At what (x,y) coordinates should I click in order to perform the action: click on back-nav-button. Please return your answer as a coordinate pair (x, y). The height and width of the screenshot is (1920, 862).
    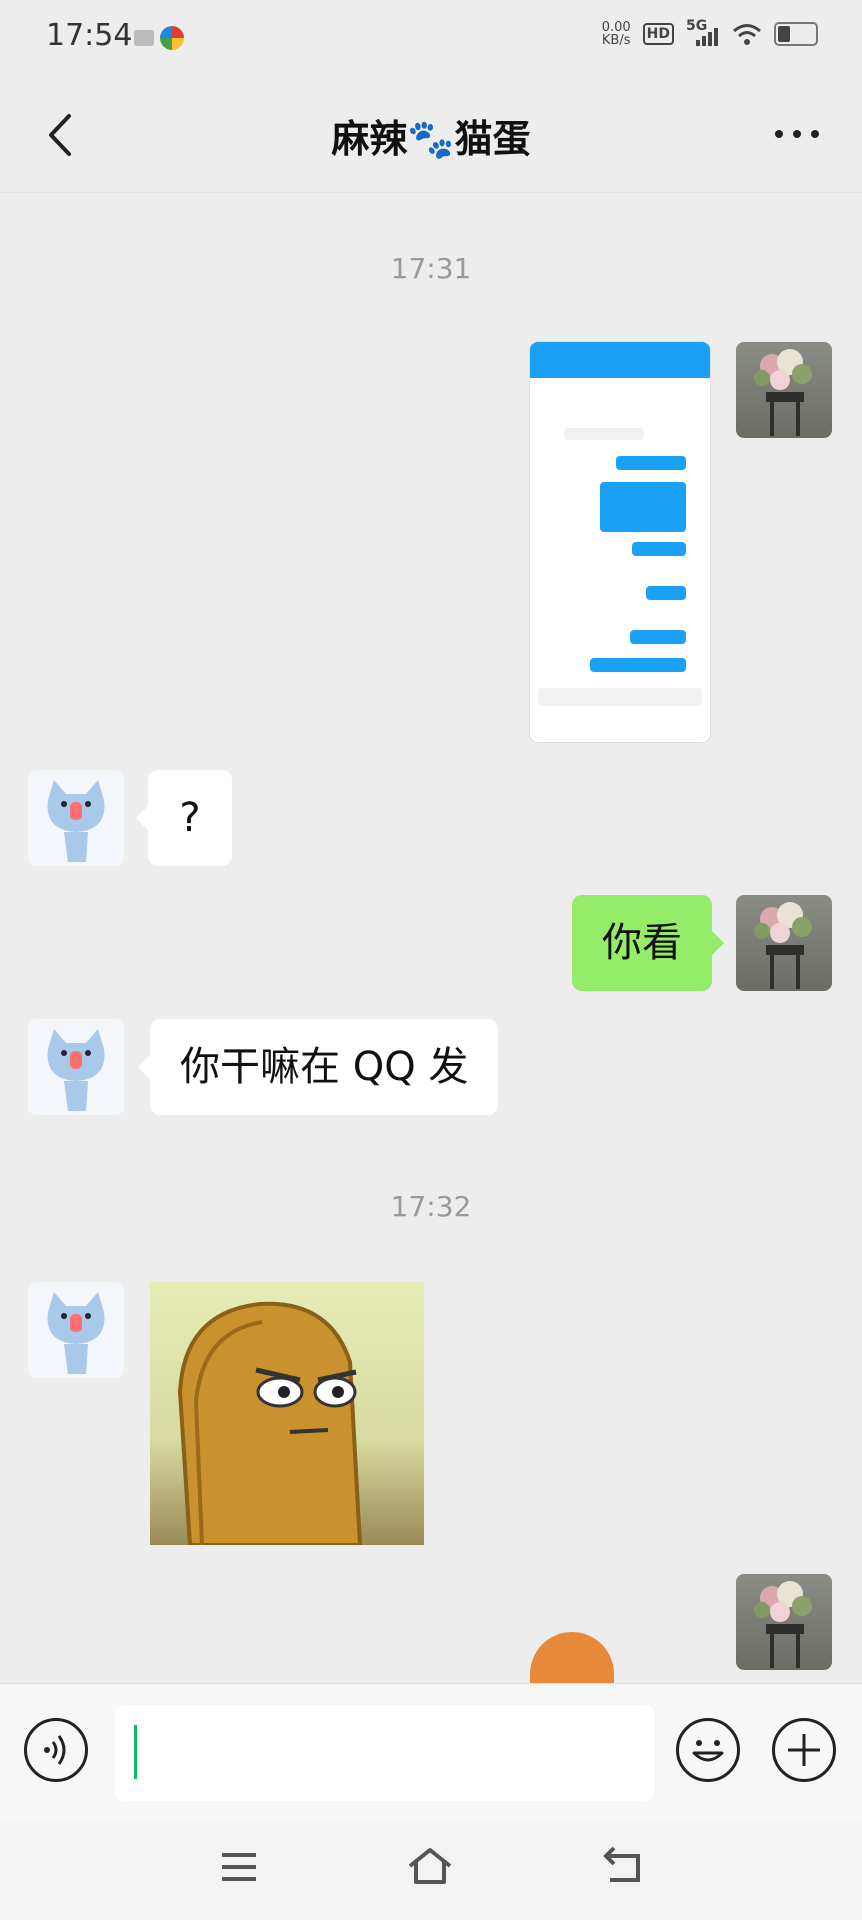
    Looking at the image, I should click on (622, 1866).